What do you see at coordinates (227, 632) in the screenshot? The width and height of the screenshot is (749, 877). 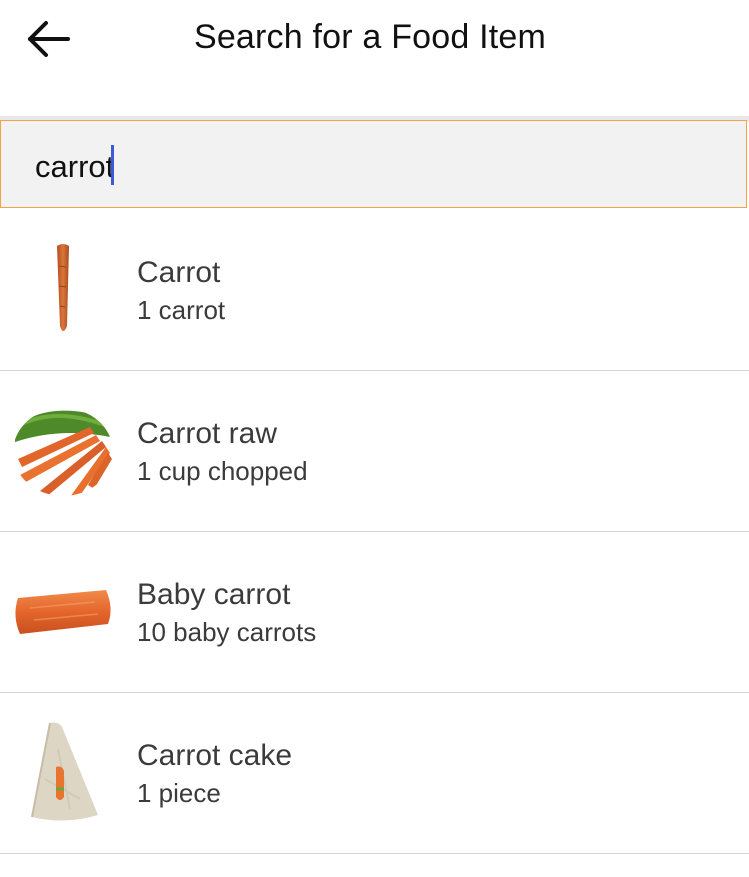 I see `food-portion: 10 baby carrots` at bounding box center [227, 632].